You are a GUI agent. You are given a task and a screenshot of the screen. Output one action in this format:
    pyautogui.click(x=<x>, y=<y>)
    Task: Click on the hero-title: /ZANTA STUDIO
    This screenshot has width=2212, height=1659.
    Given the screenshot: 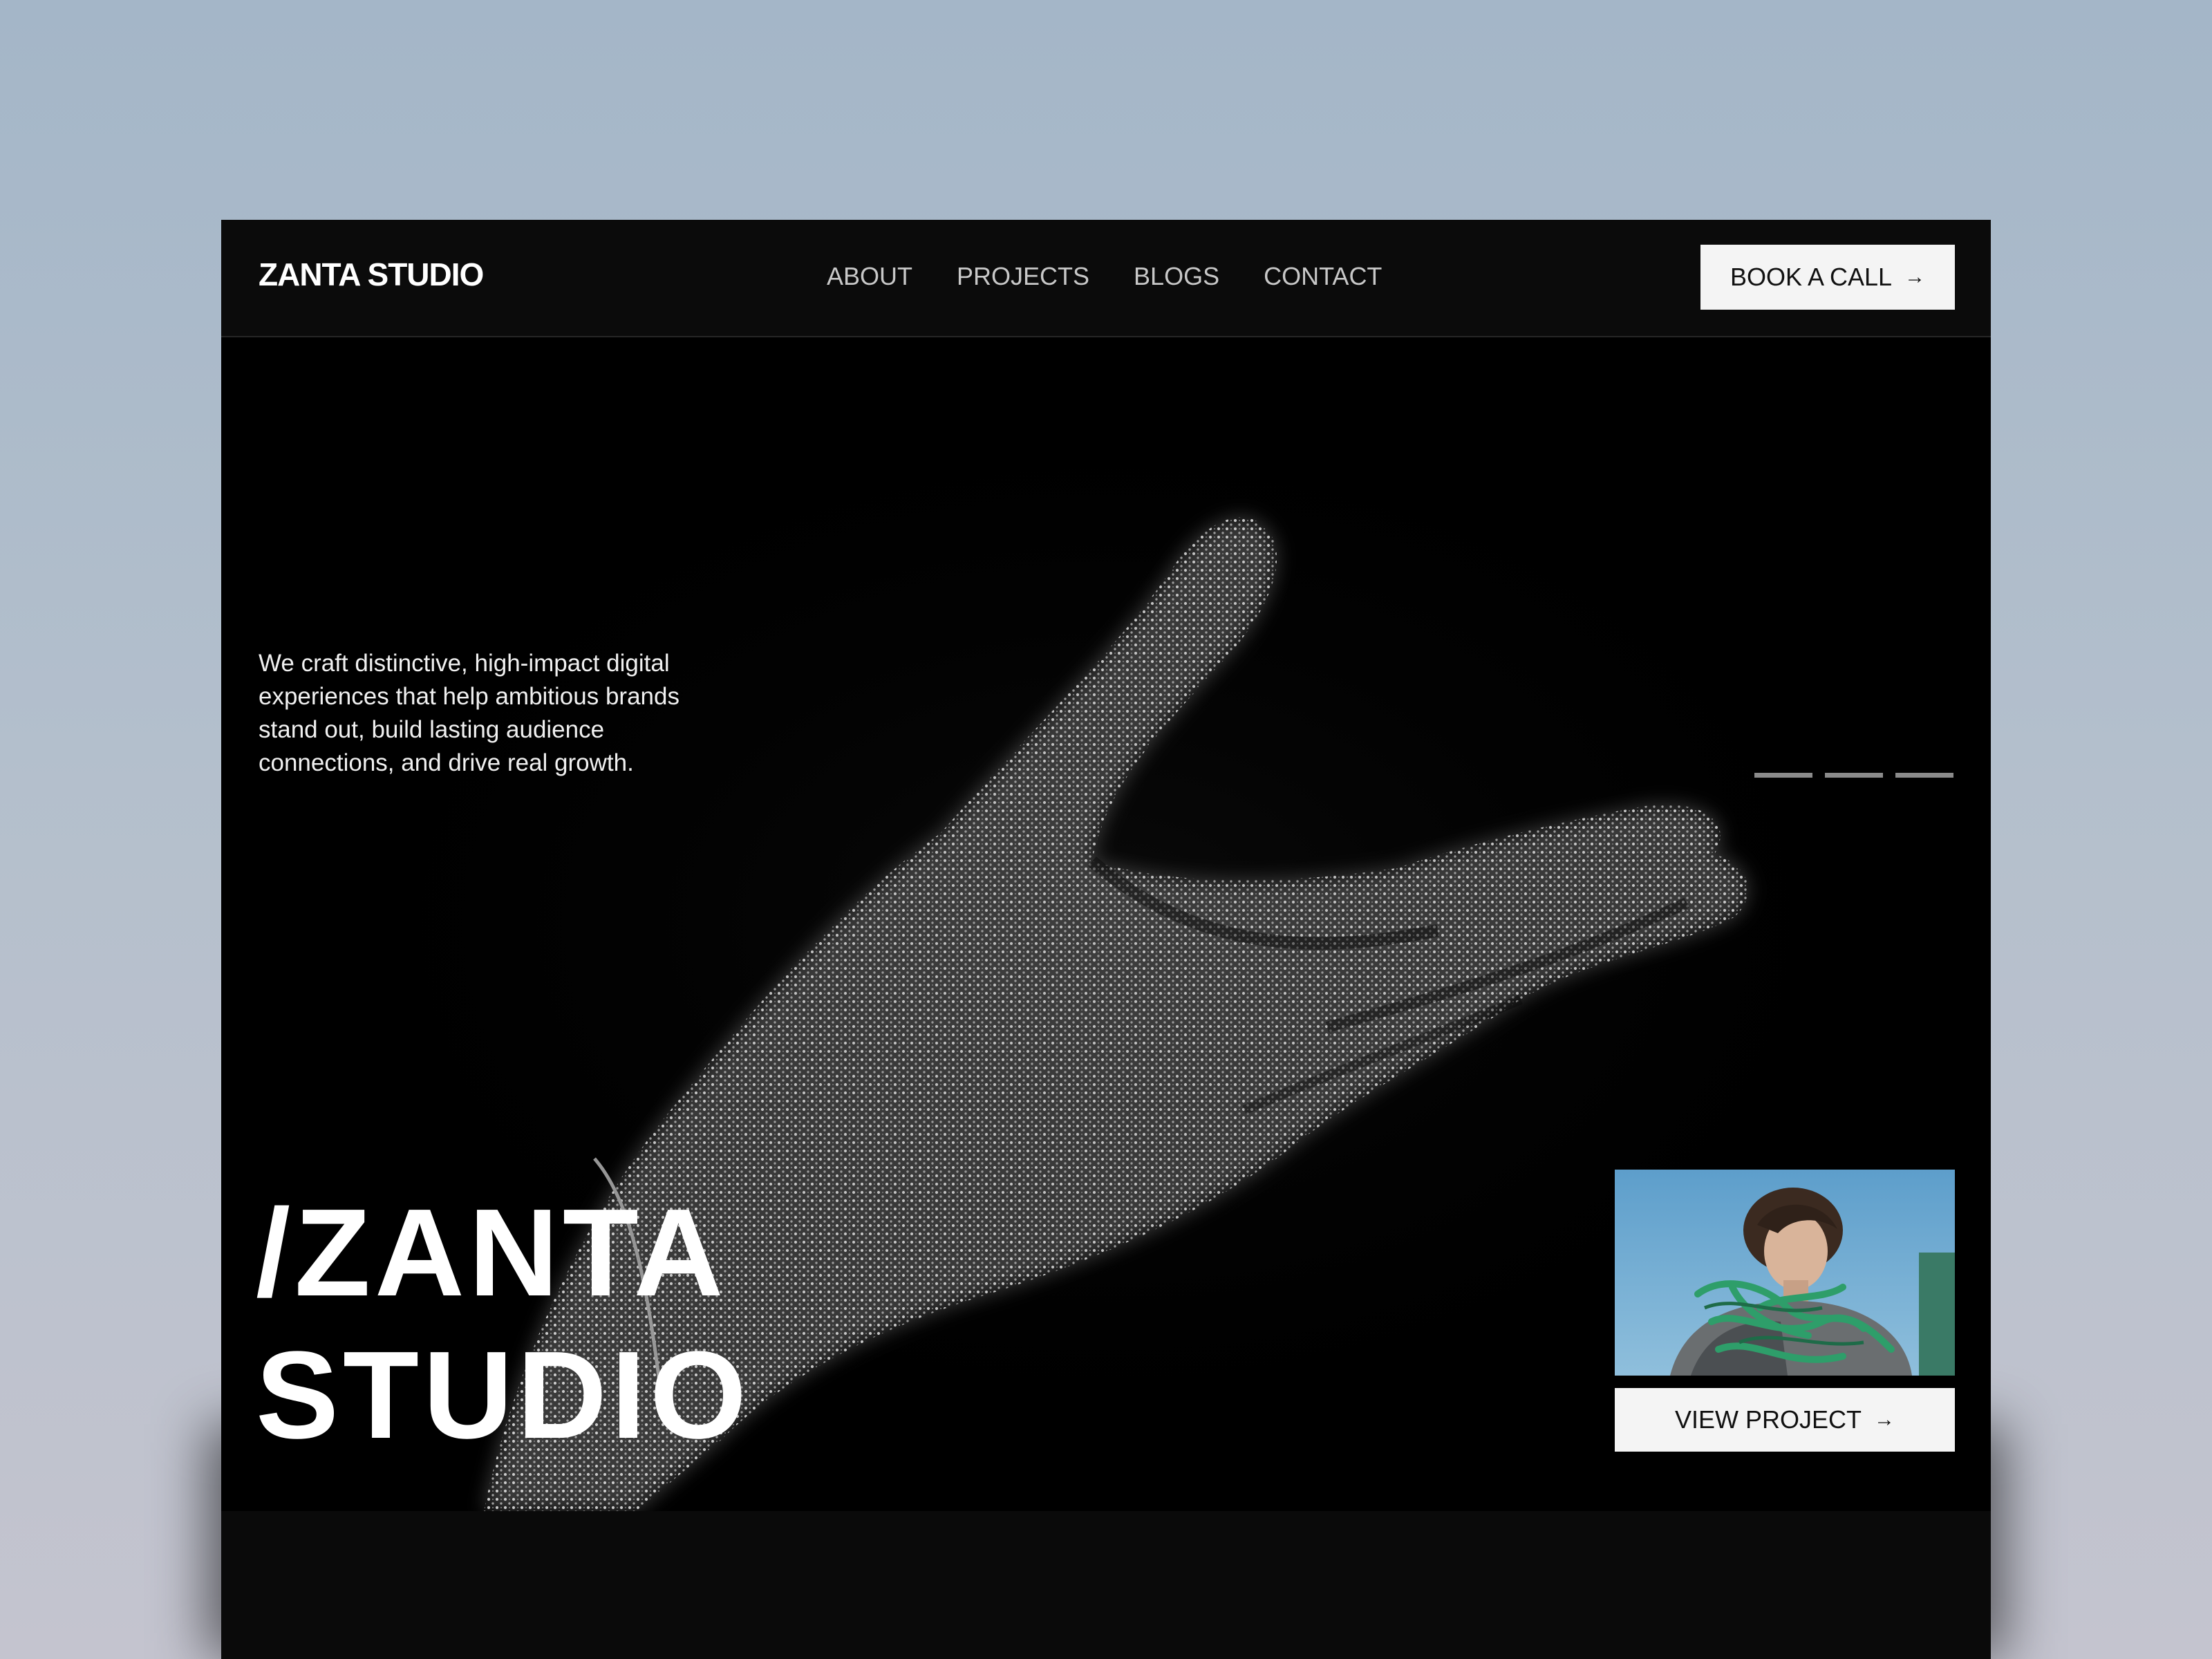 What is the action you would take?
    pyautogui.click(x=503, y=1324)
    